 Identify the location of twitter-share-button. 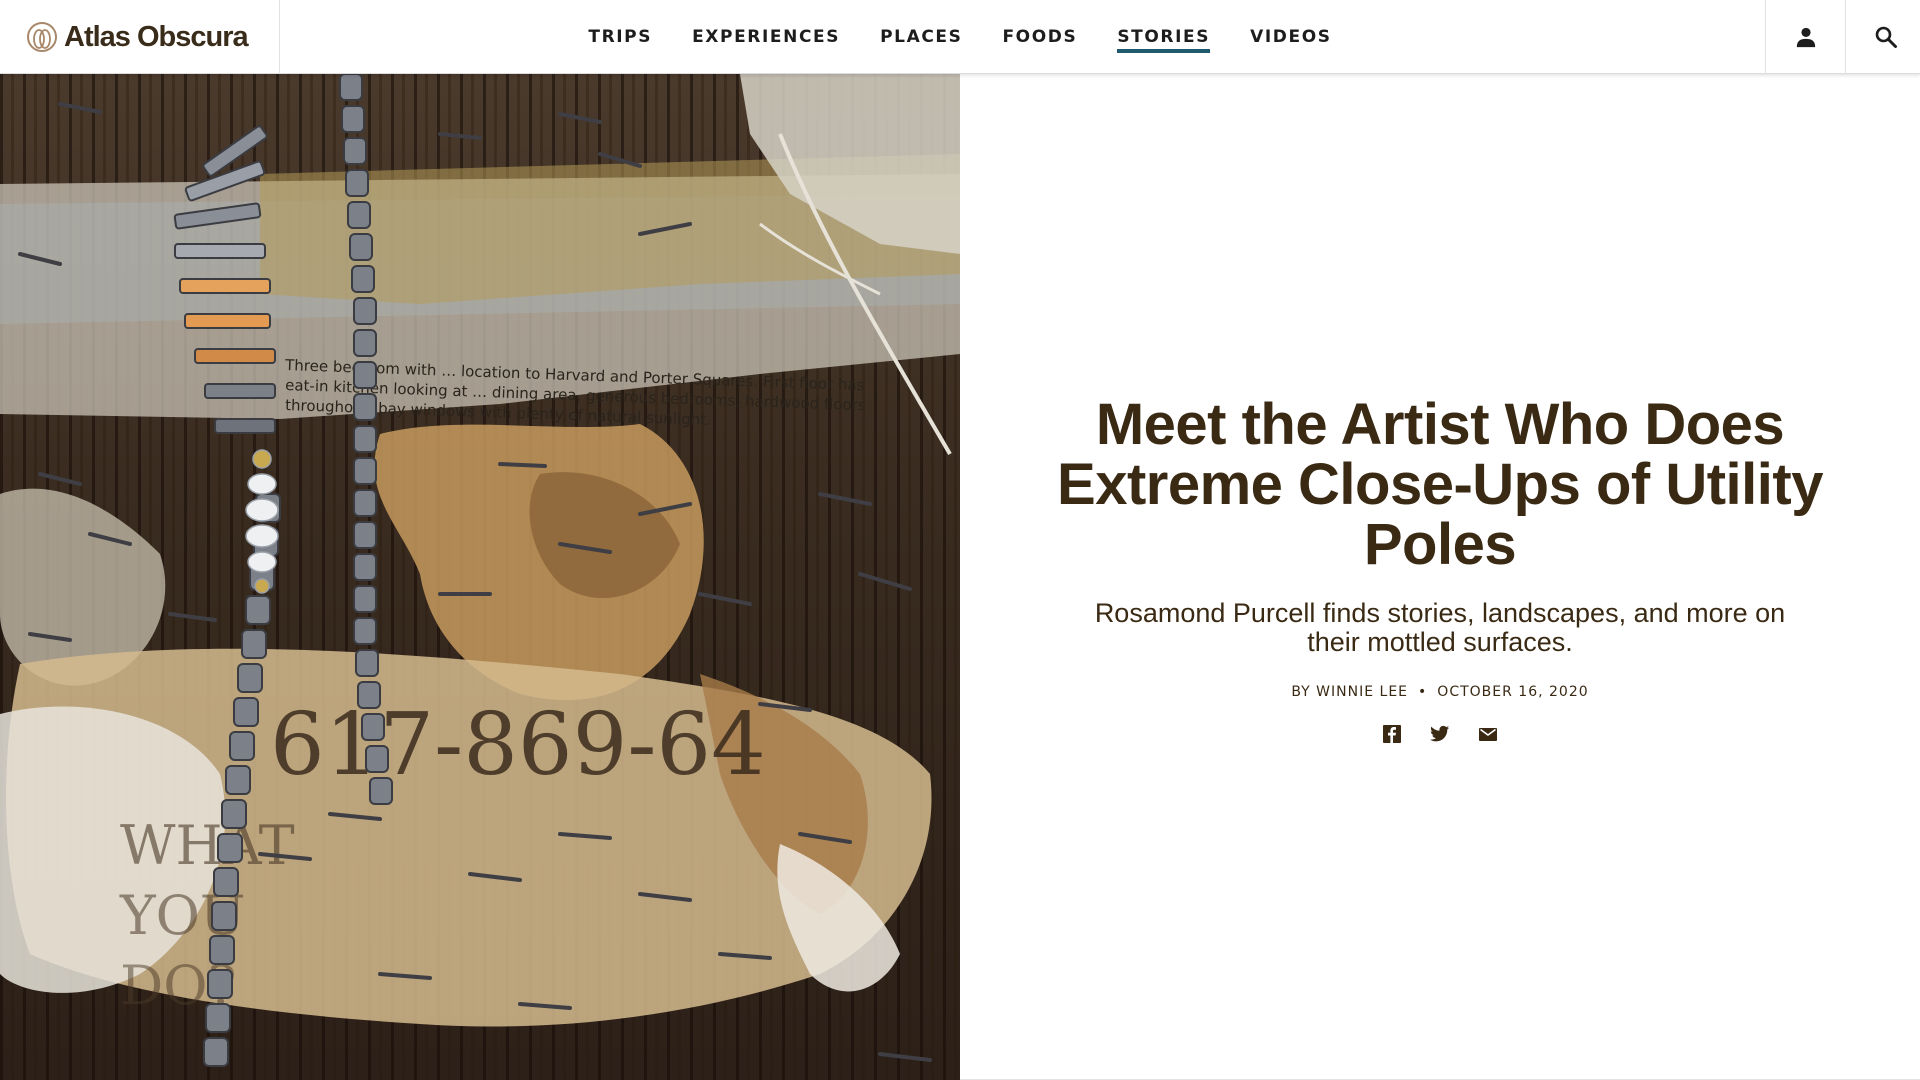
(1440, 734).